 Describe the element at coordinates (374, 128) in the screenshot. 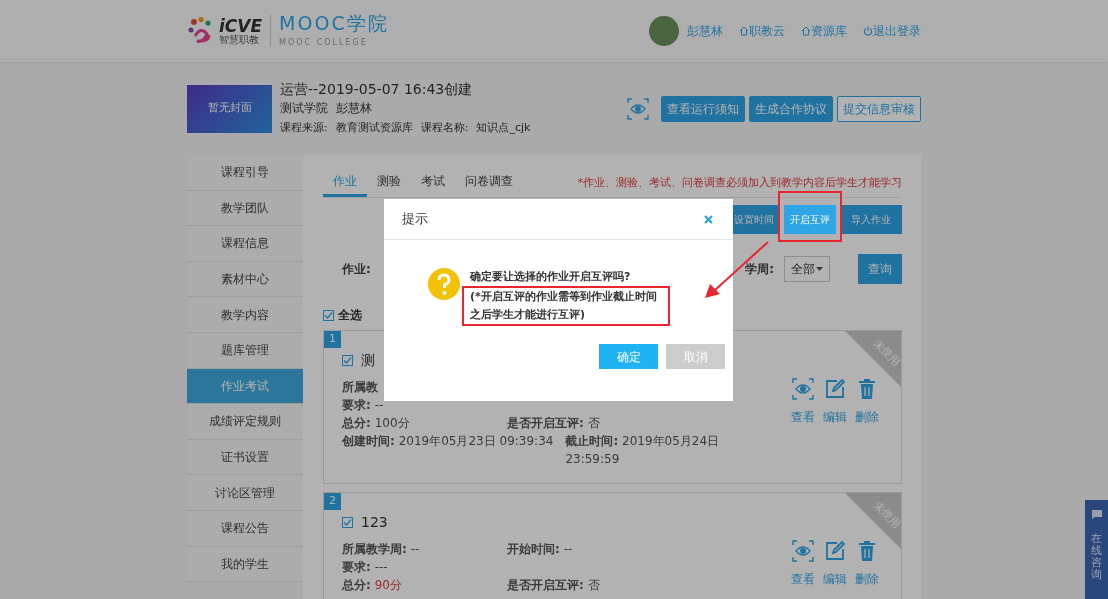

I see `source-value: 教育测试资源库` at that location.